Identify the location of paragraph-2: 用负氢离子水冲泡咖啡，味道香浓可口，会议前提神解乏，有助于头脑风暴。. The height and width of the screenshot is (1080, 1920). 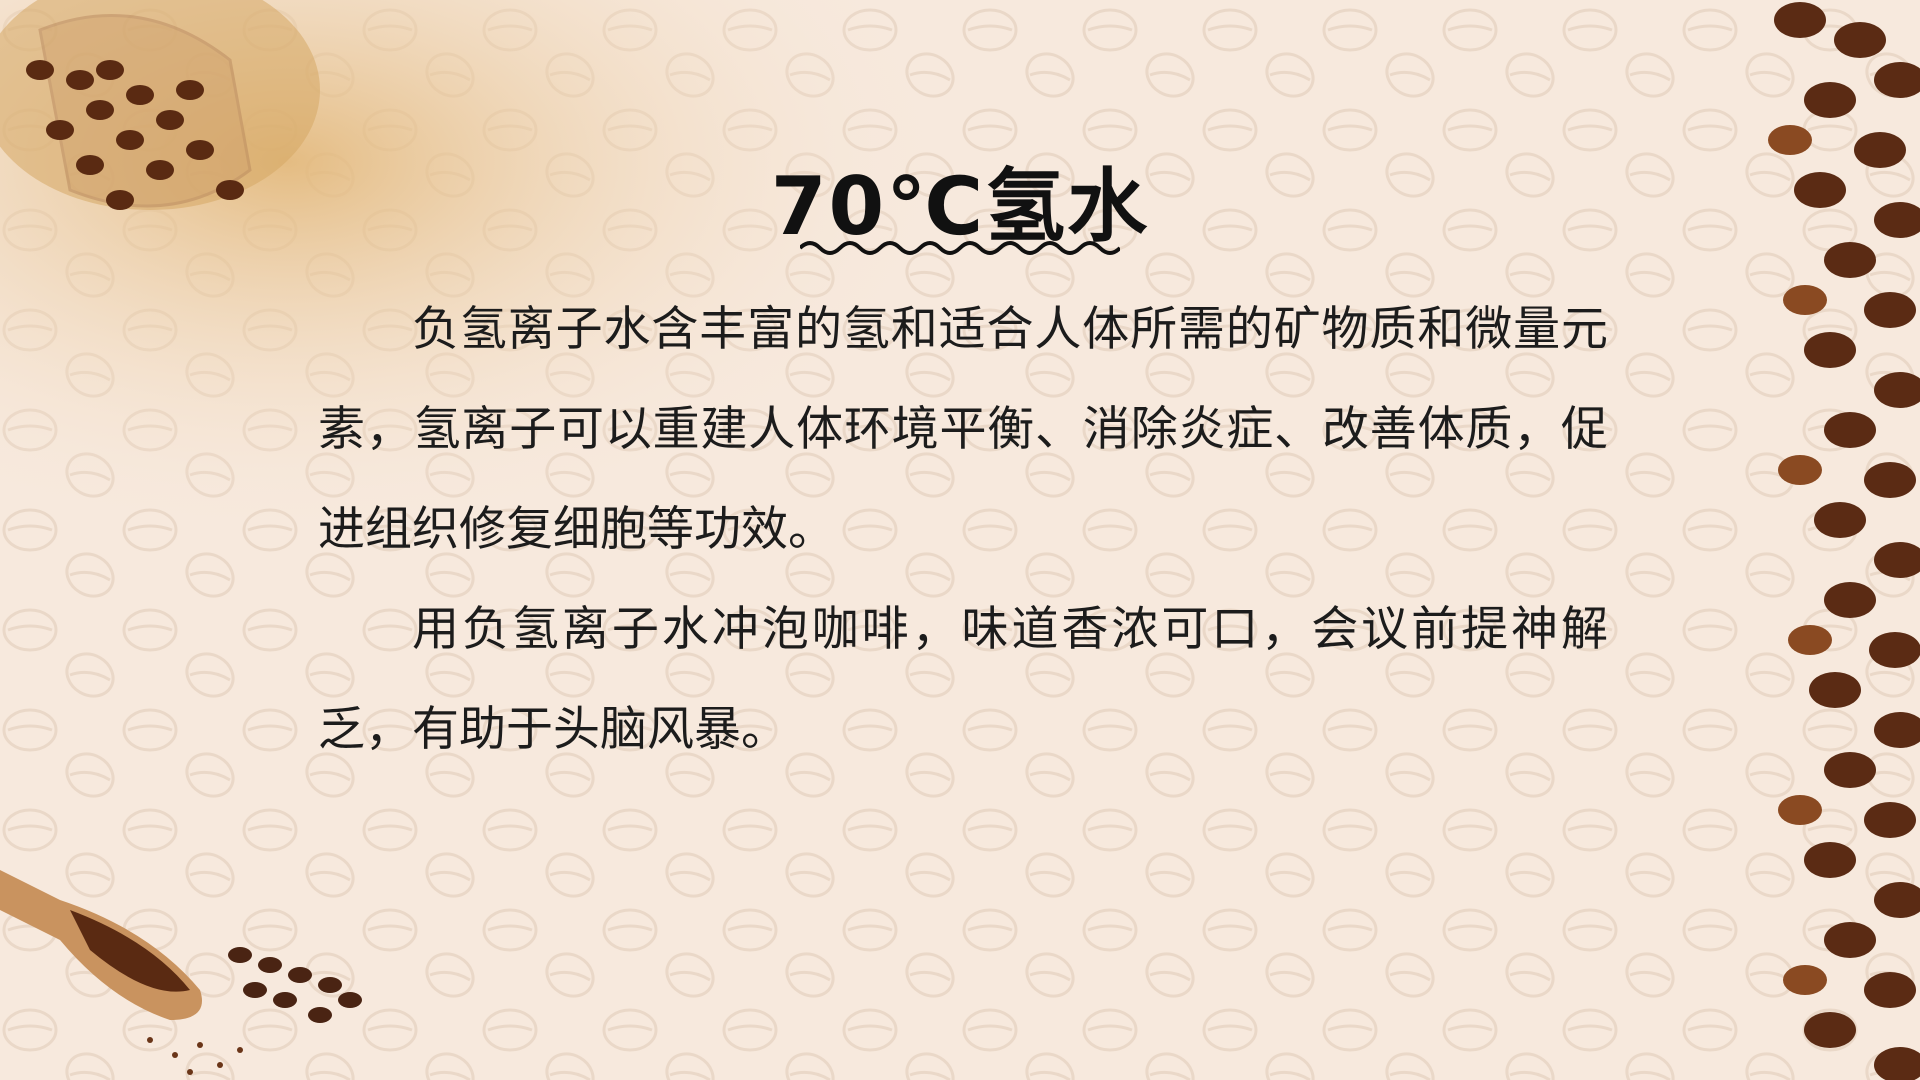
(963, 679).